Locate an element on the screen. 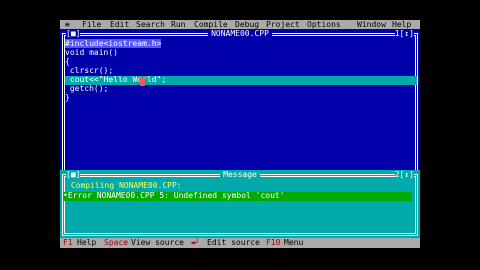 Image resolution: width=480 pixels, height=270 pixels. menu-compile: Compile is located at coordinates (211, 25).